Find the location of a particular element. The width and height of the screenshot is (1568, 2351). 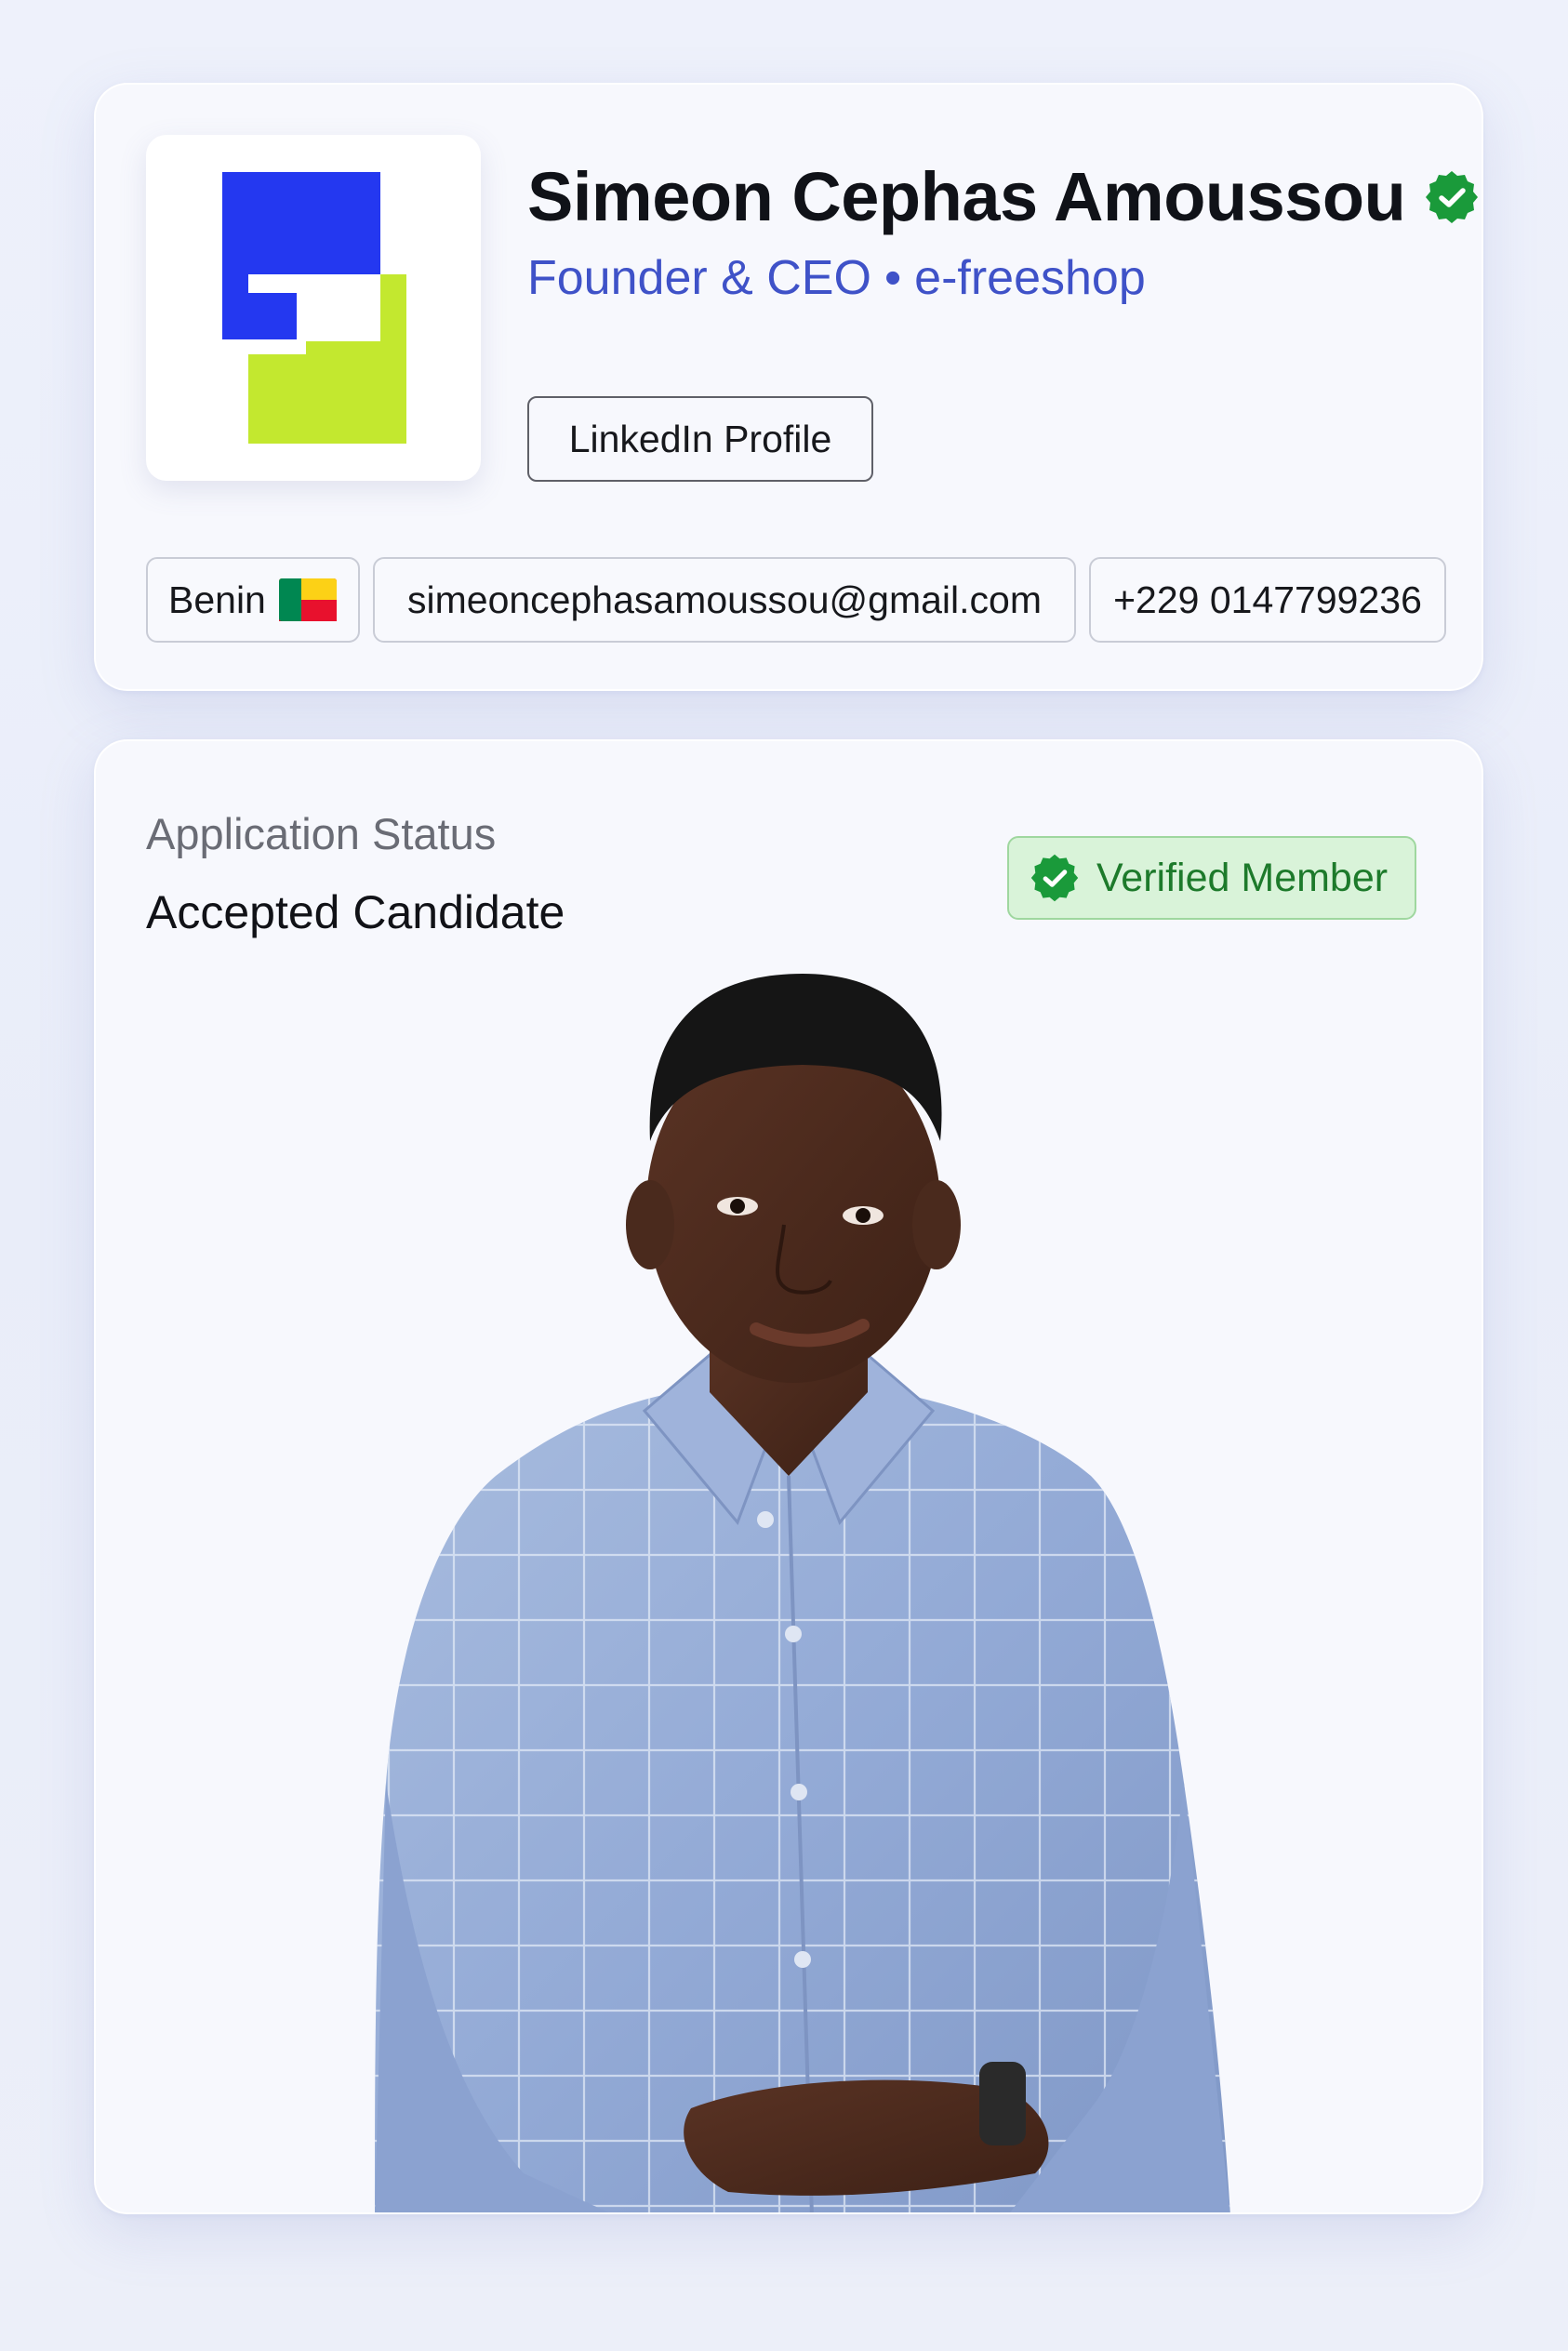

role-line: Founder & CEO • e-freeshop is located at coordinates (836, 278).